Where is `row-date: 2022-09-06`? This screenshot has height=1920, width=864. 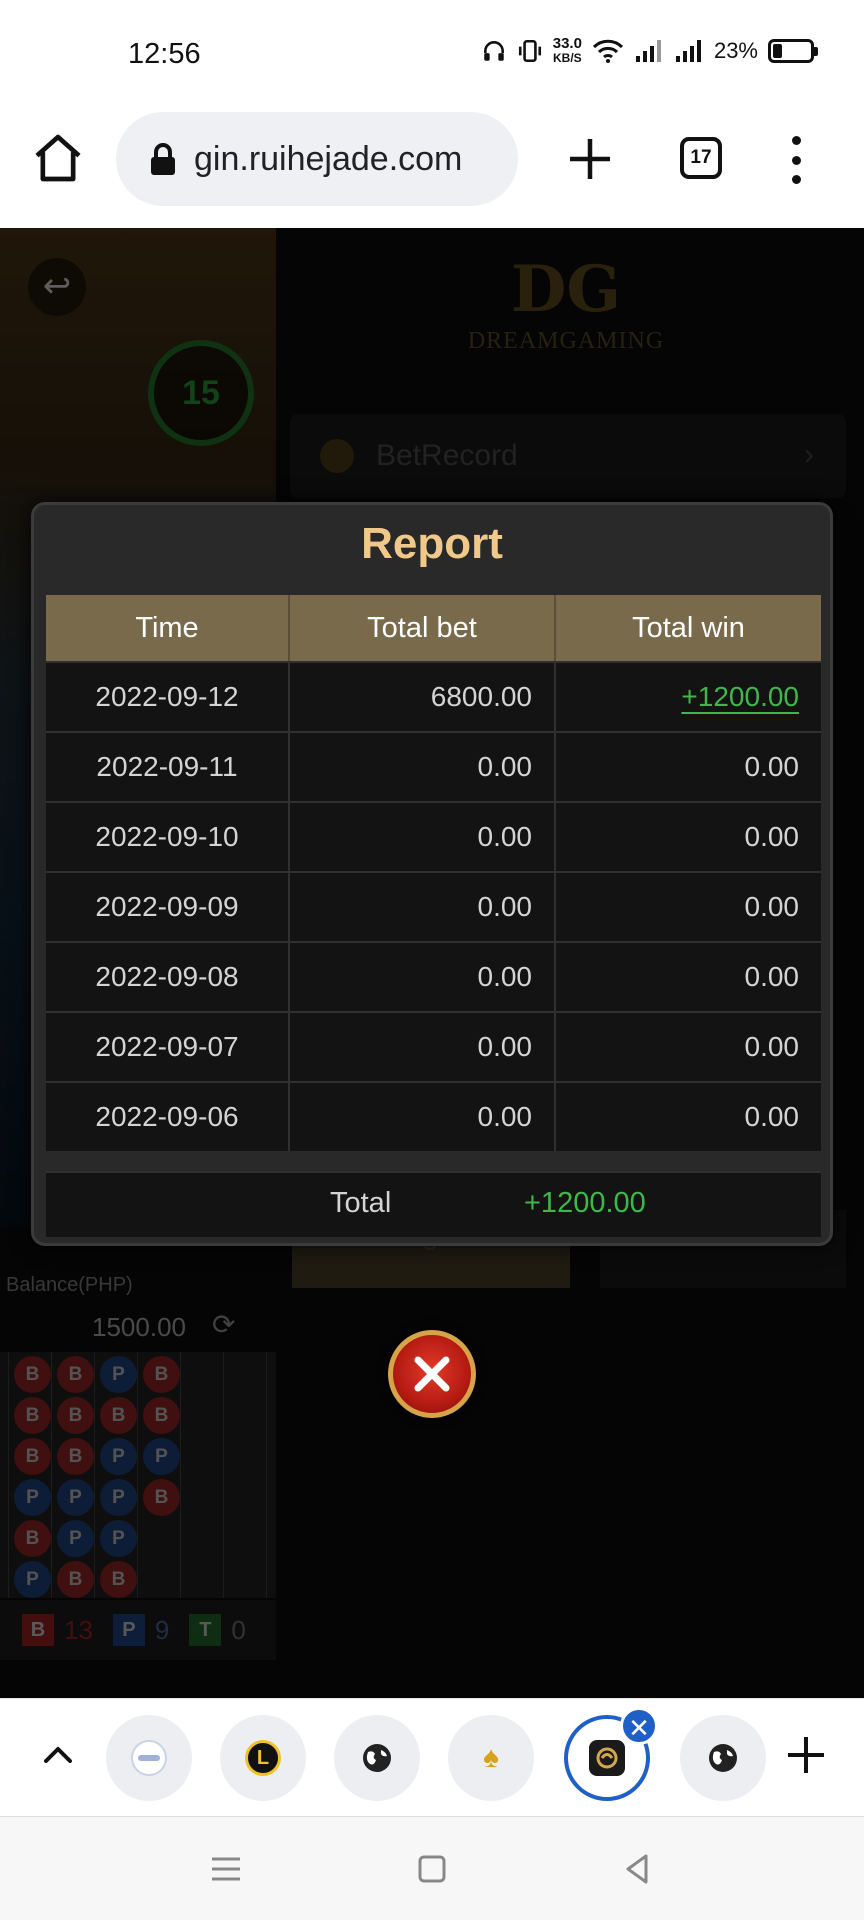 row-date: 2022-09-06 is located at coordinates (168, 1117).